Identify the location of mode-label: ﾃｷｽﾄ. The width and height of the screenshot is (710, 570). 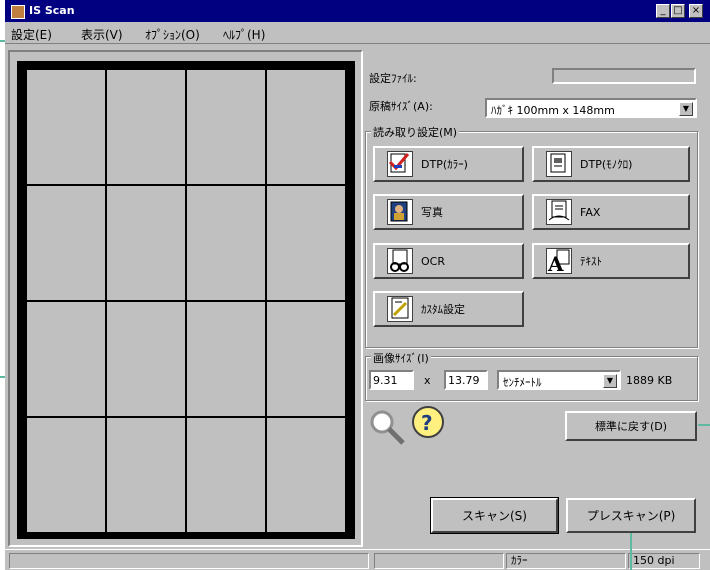
(591, 261).